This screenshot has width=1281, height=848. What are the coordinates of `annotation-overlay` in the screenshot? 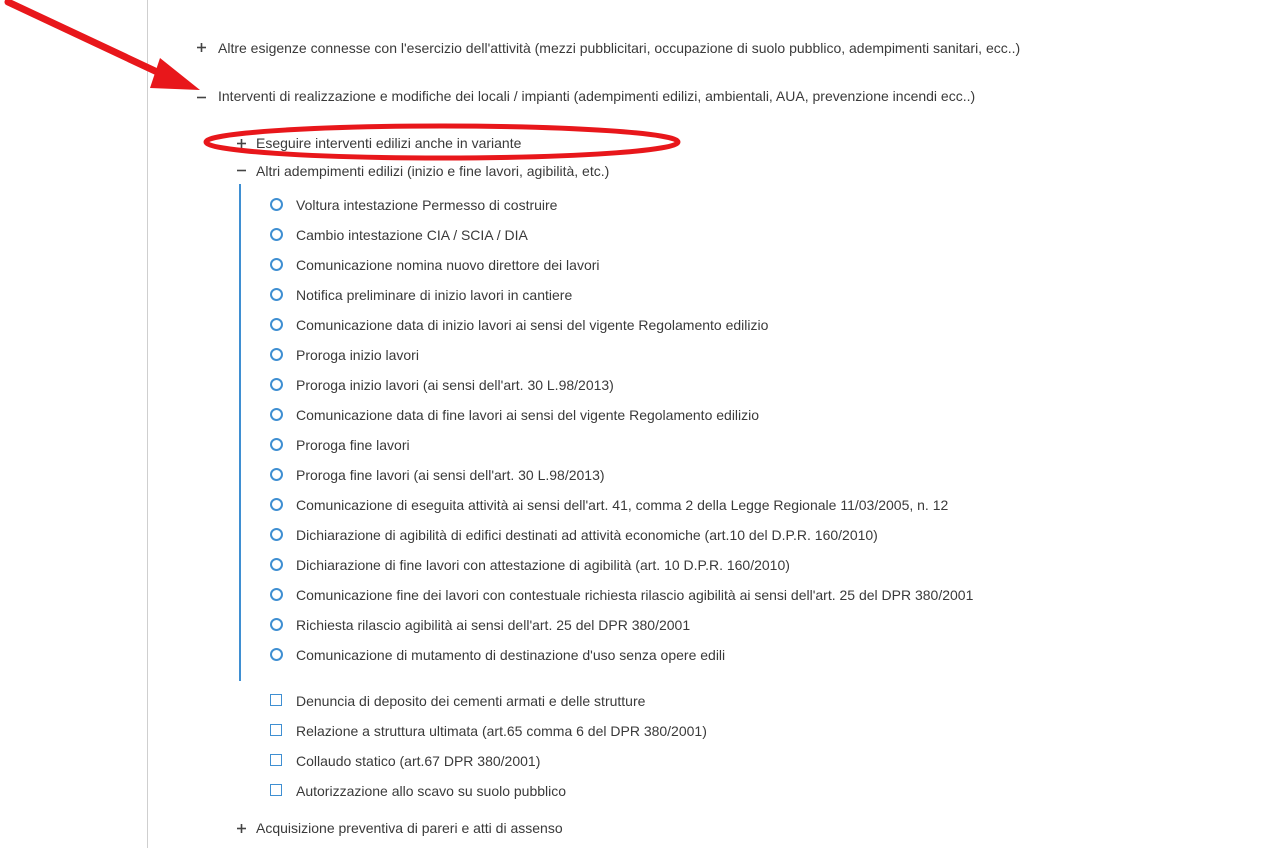 It's located at (342, 80).